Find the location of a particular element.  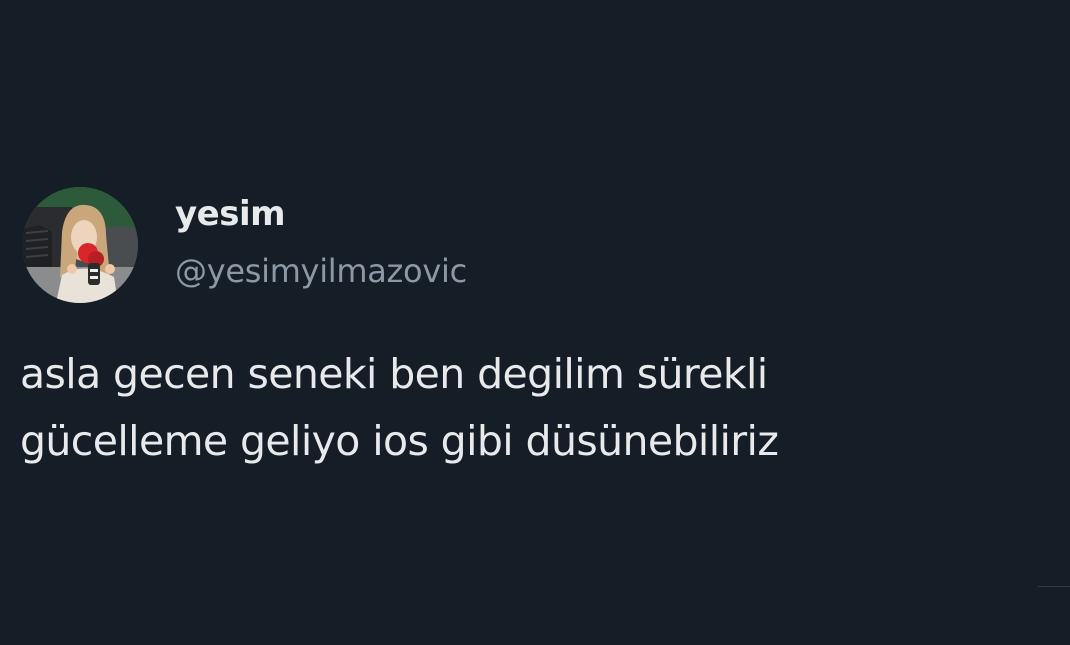

avatar-photo-icon is located at coordinates (80, 245).